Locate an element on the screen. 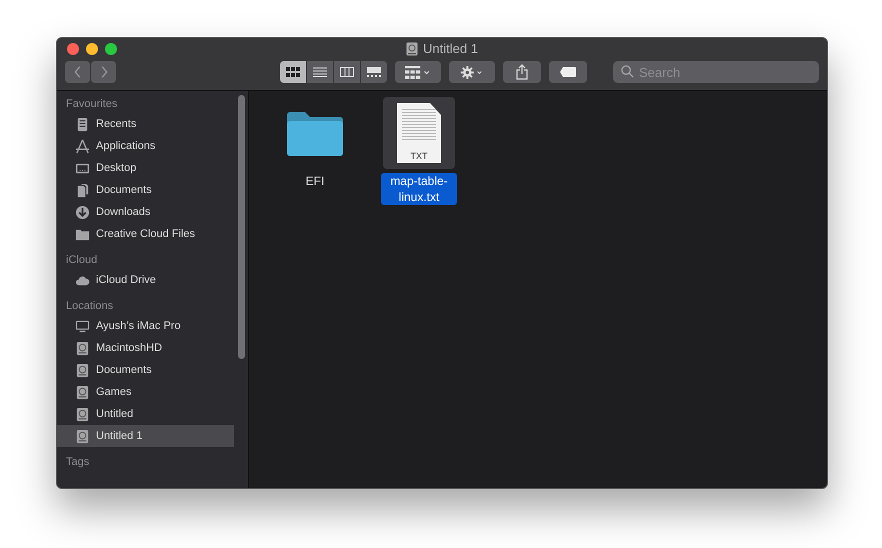  share-button is located at coordinates (522, 72).